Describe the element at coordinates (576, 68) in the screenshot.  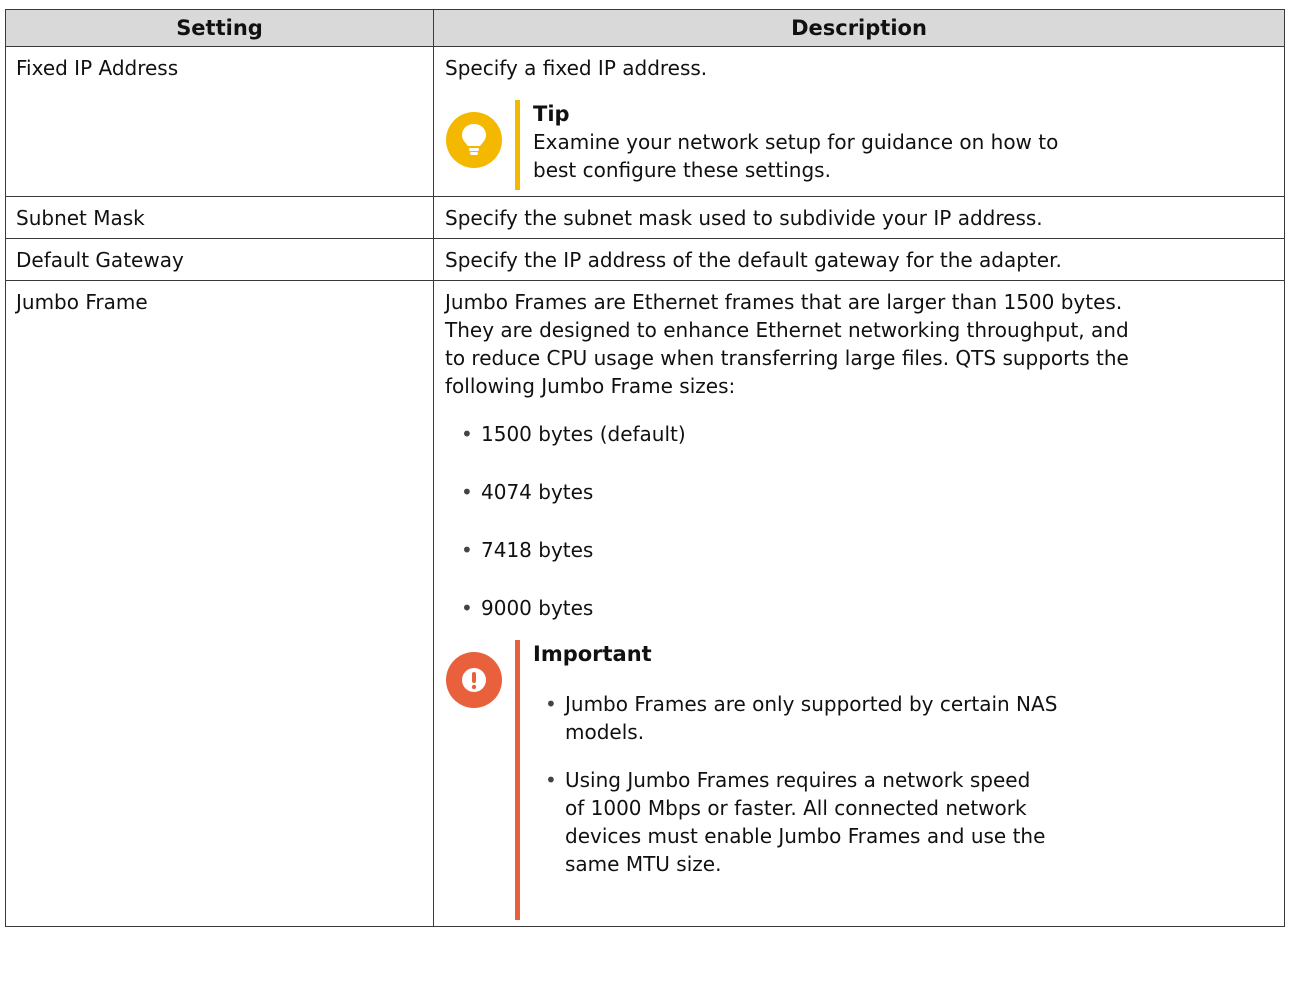
I see `description-text: Specify a fixed IP address.` at that location.